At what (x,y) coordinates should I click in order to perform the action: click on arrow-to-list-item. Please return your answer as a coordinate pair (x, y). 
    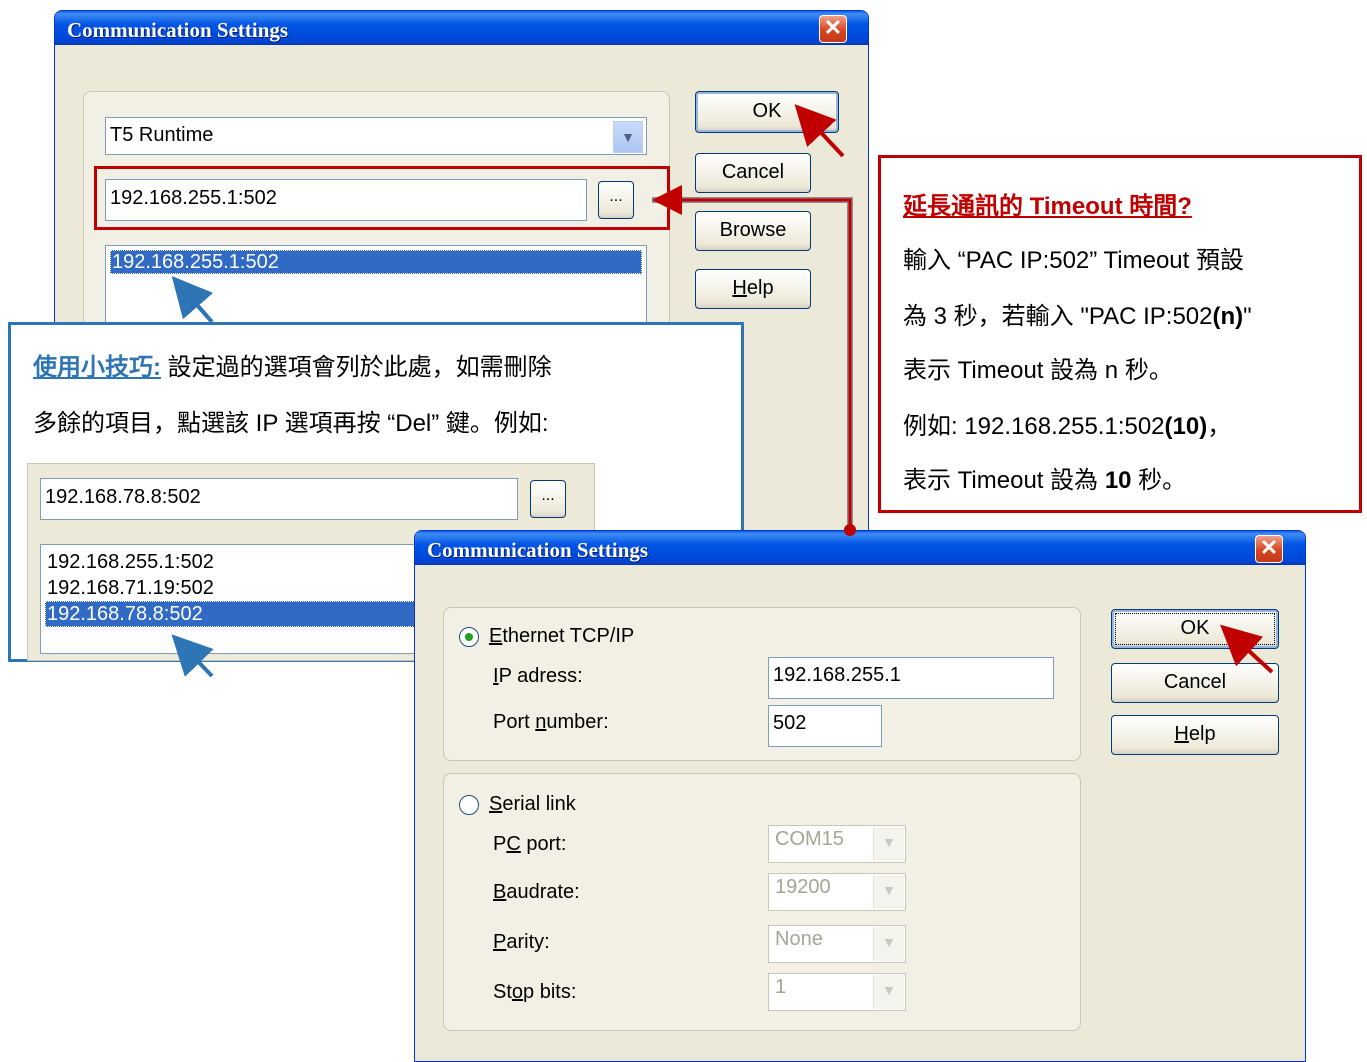
    Looking at the image, I should click on (192, 299).